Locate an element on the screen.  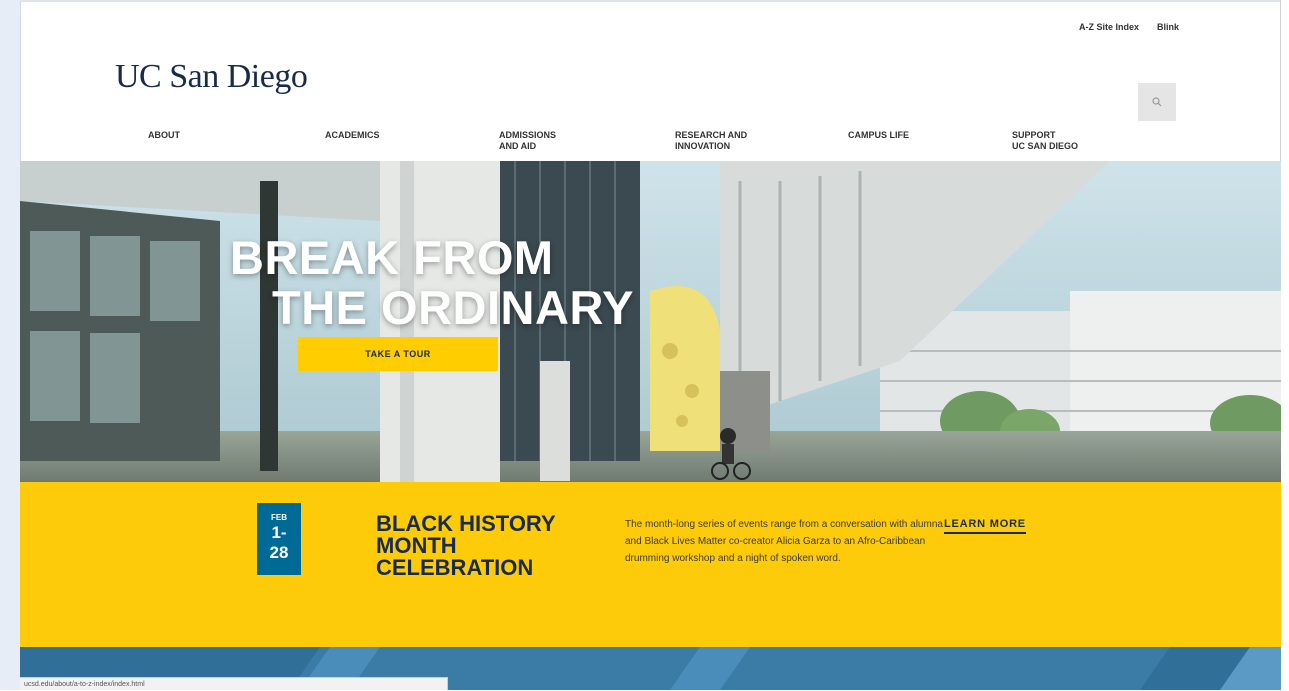
nav-campus-label: CAMPUS LIFE is located at coordinates (879, 135).